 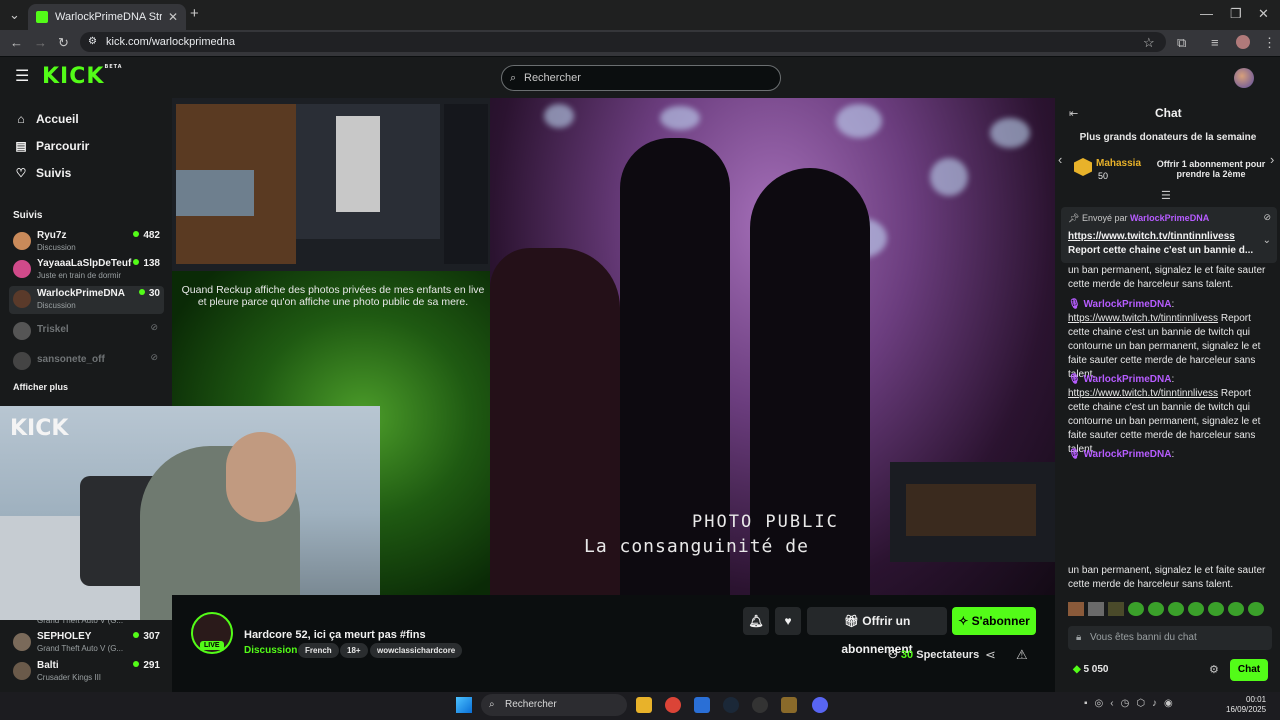 What do you see at coordinates (1073, 114) in the screenshot?
I see `collapse-chat-icon: ⇤` at bounding box center [1073, 114].